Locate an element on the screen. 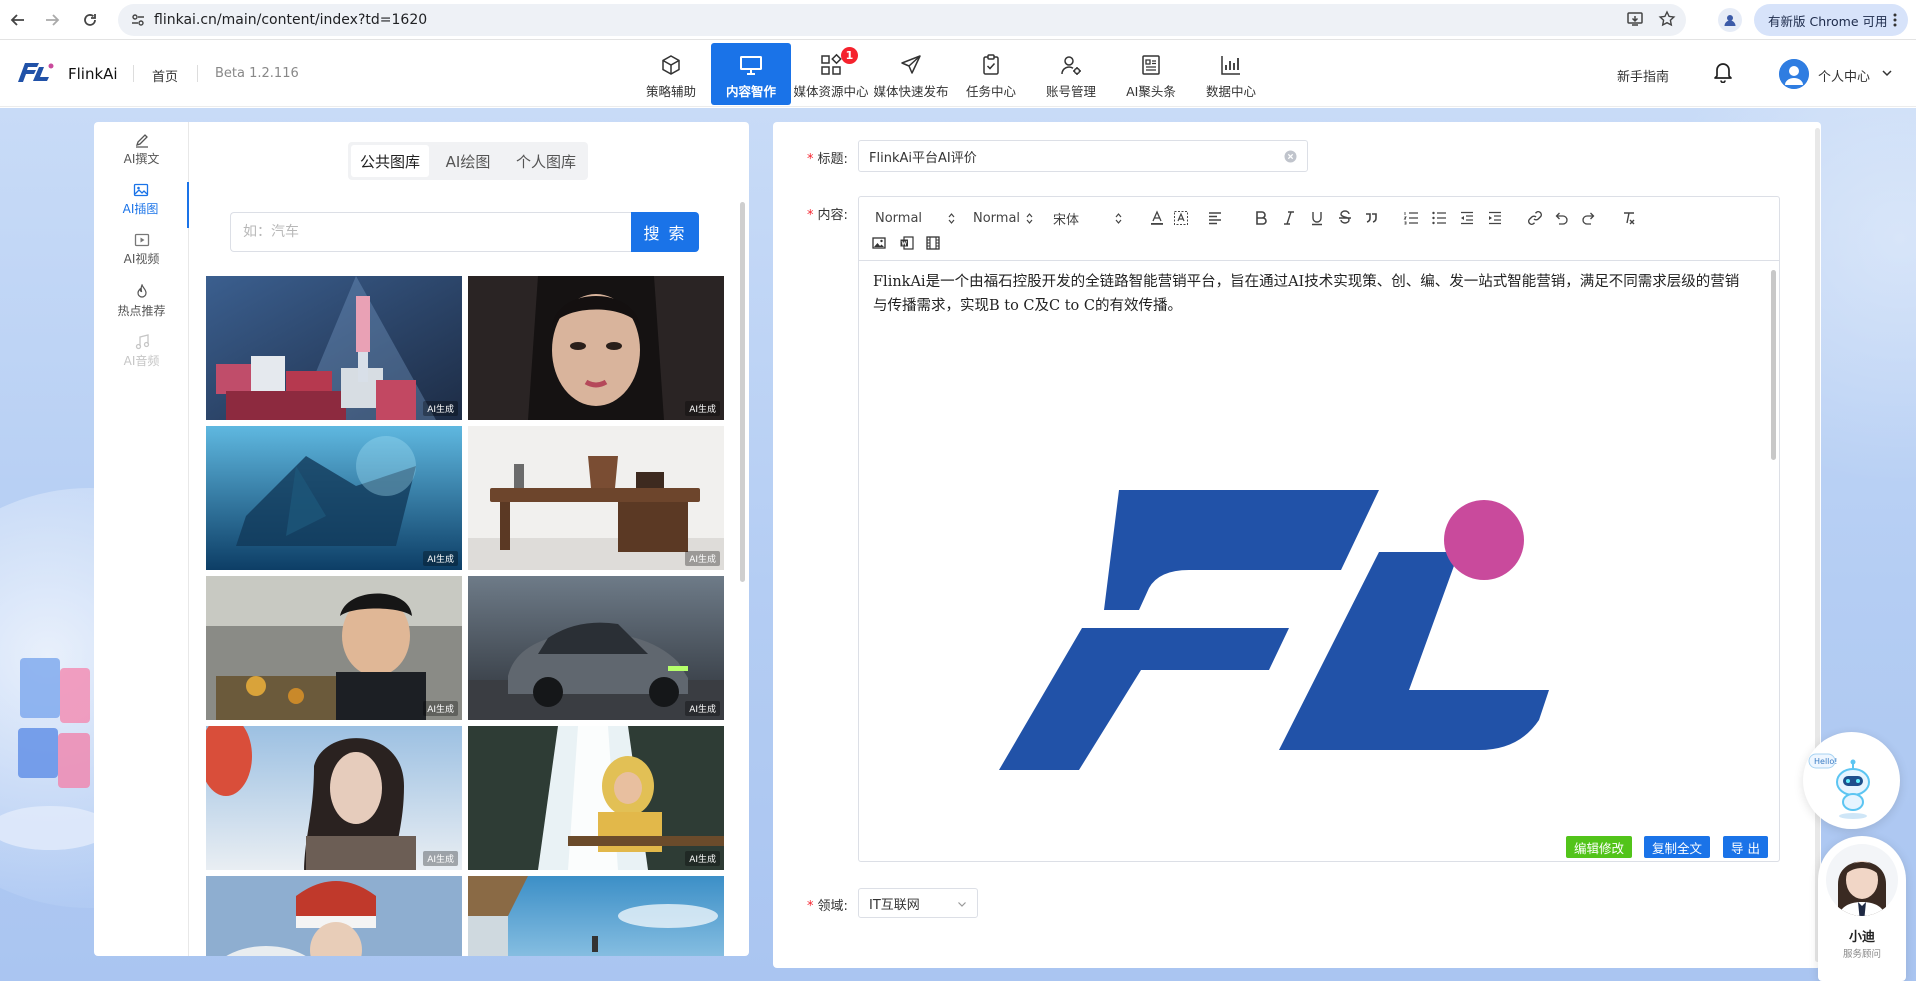 This screenshot has width=1916, height=981. user-center-link: 个人中心 is located at coordinates (1844, 75).